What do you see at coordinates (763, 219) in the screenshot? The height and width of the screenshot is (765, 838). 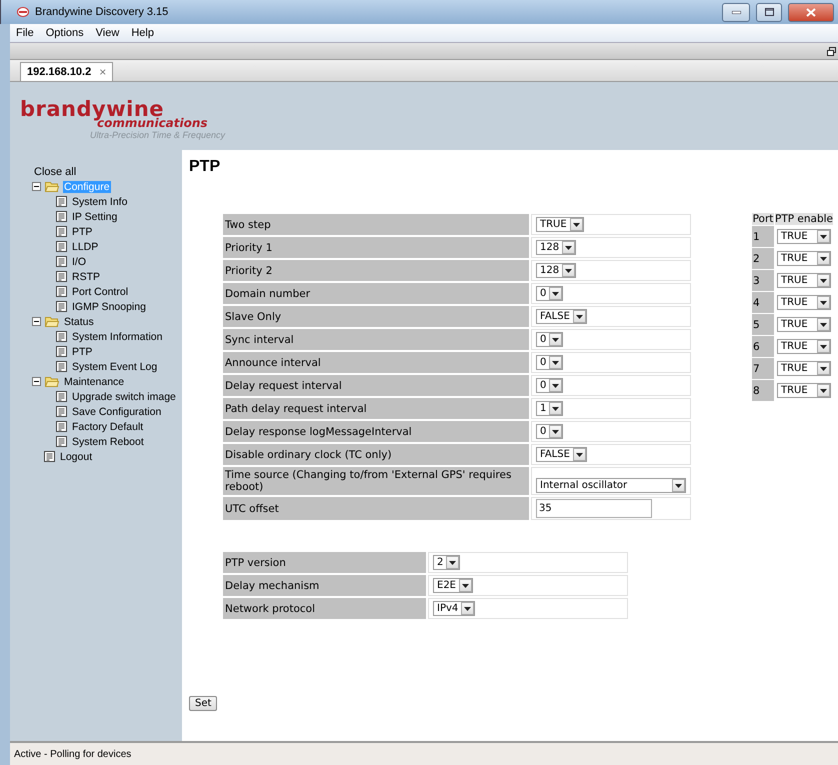 I see `column-header: Port` at bounding box center [763, 219].